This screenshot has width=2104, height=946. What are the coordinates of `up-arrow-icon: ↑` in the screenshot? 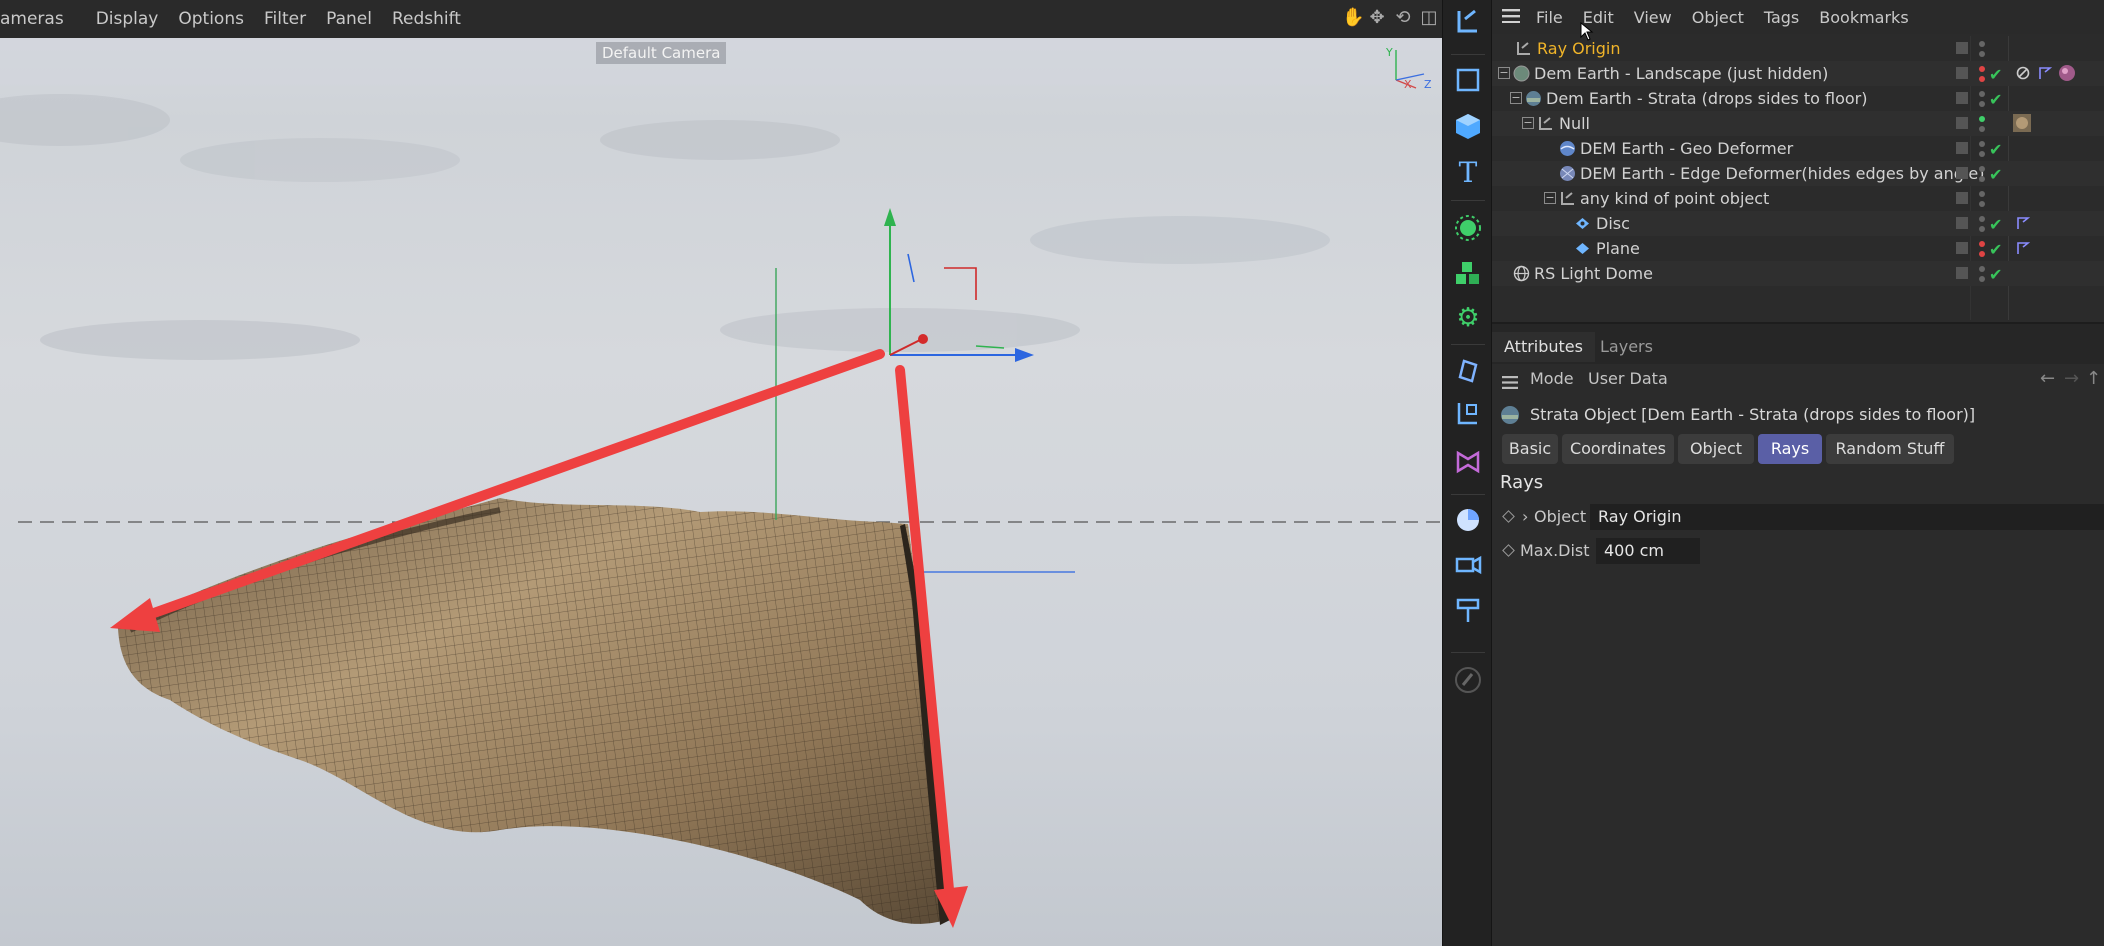 It's located at (2093, 378).